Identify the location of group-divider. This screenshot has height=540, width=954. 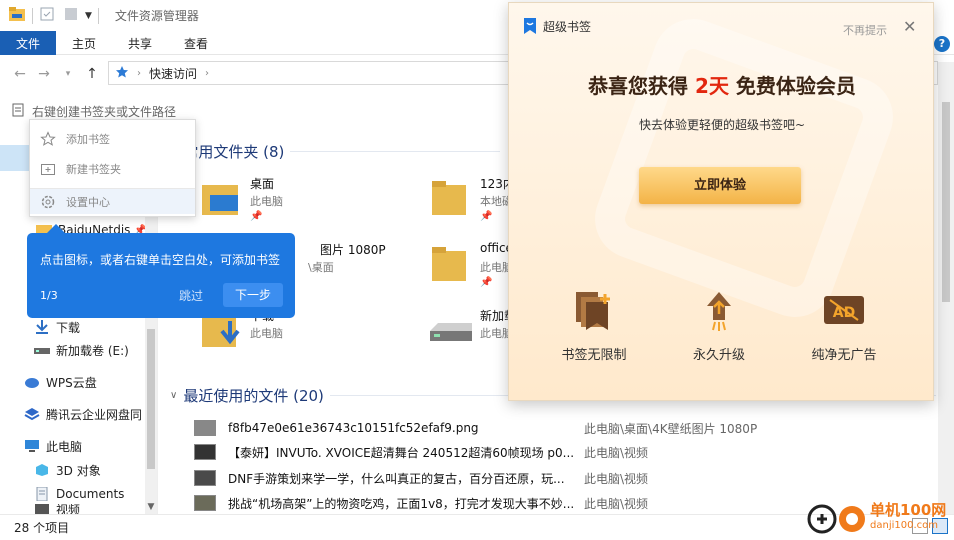
(395, 151).